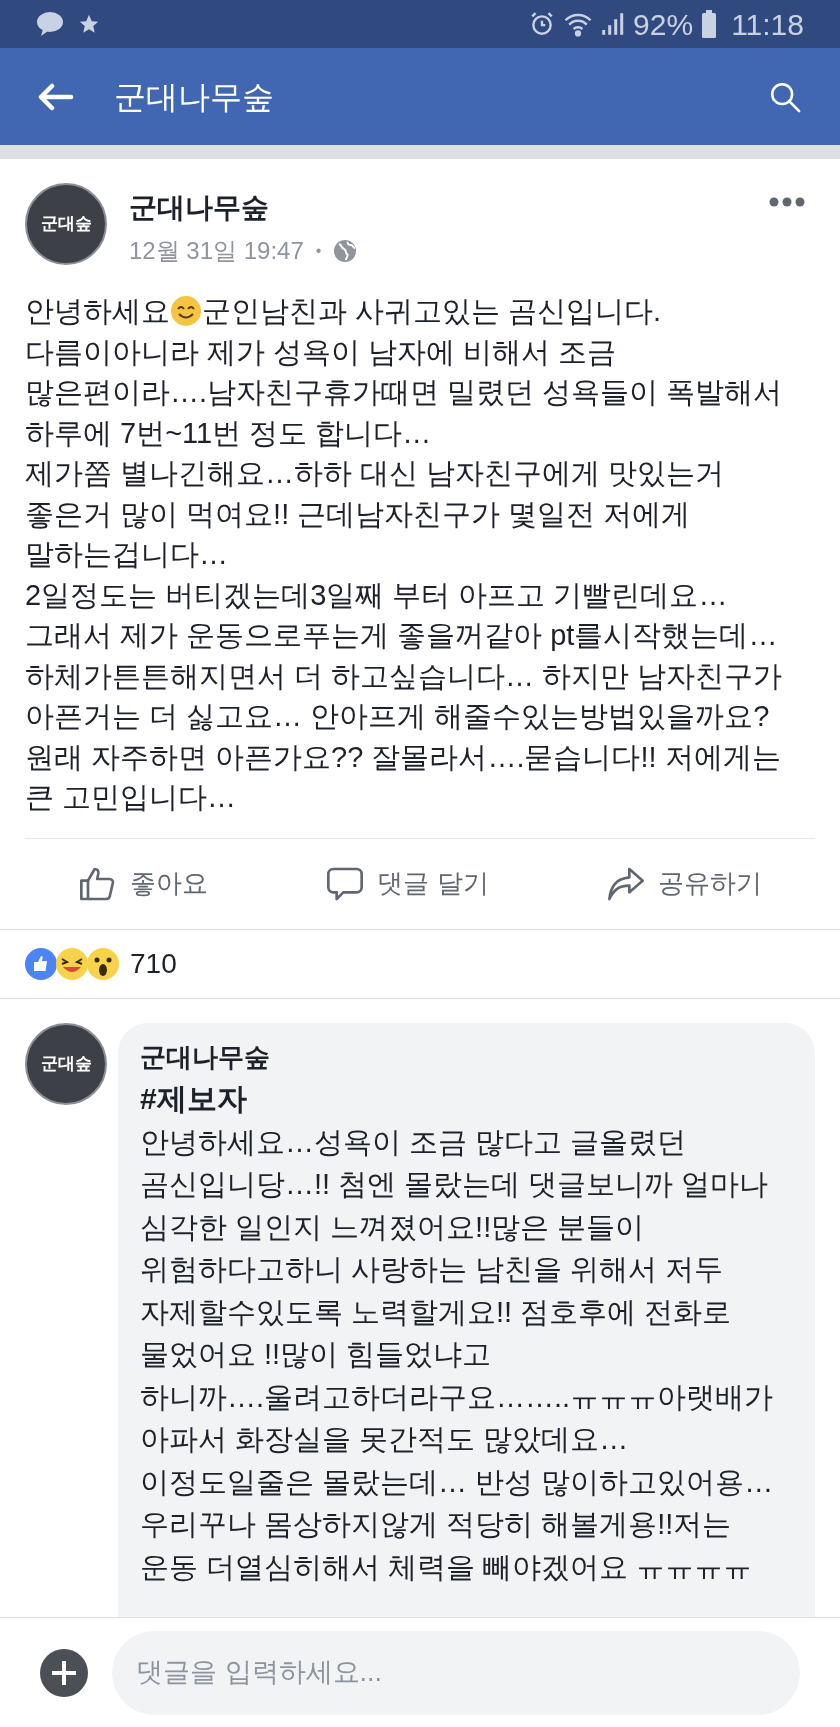 The image size is (840, 1727). Describe the element at coordinates (663, 24) in the screenshot. I see `battery-percent: 92%` at that location.